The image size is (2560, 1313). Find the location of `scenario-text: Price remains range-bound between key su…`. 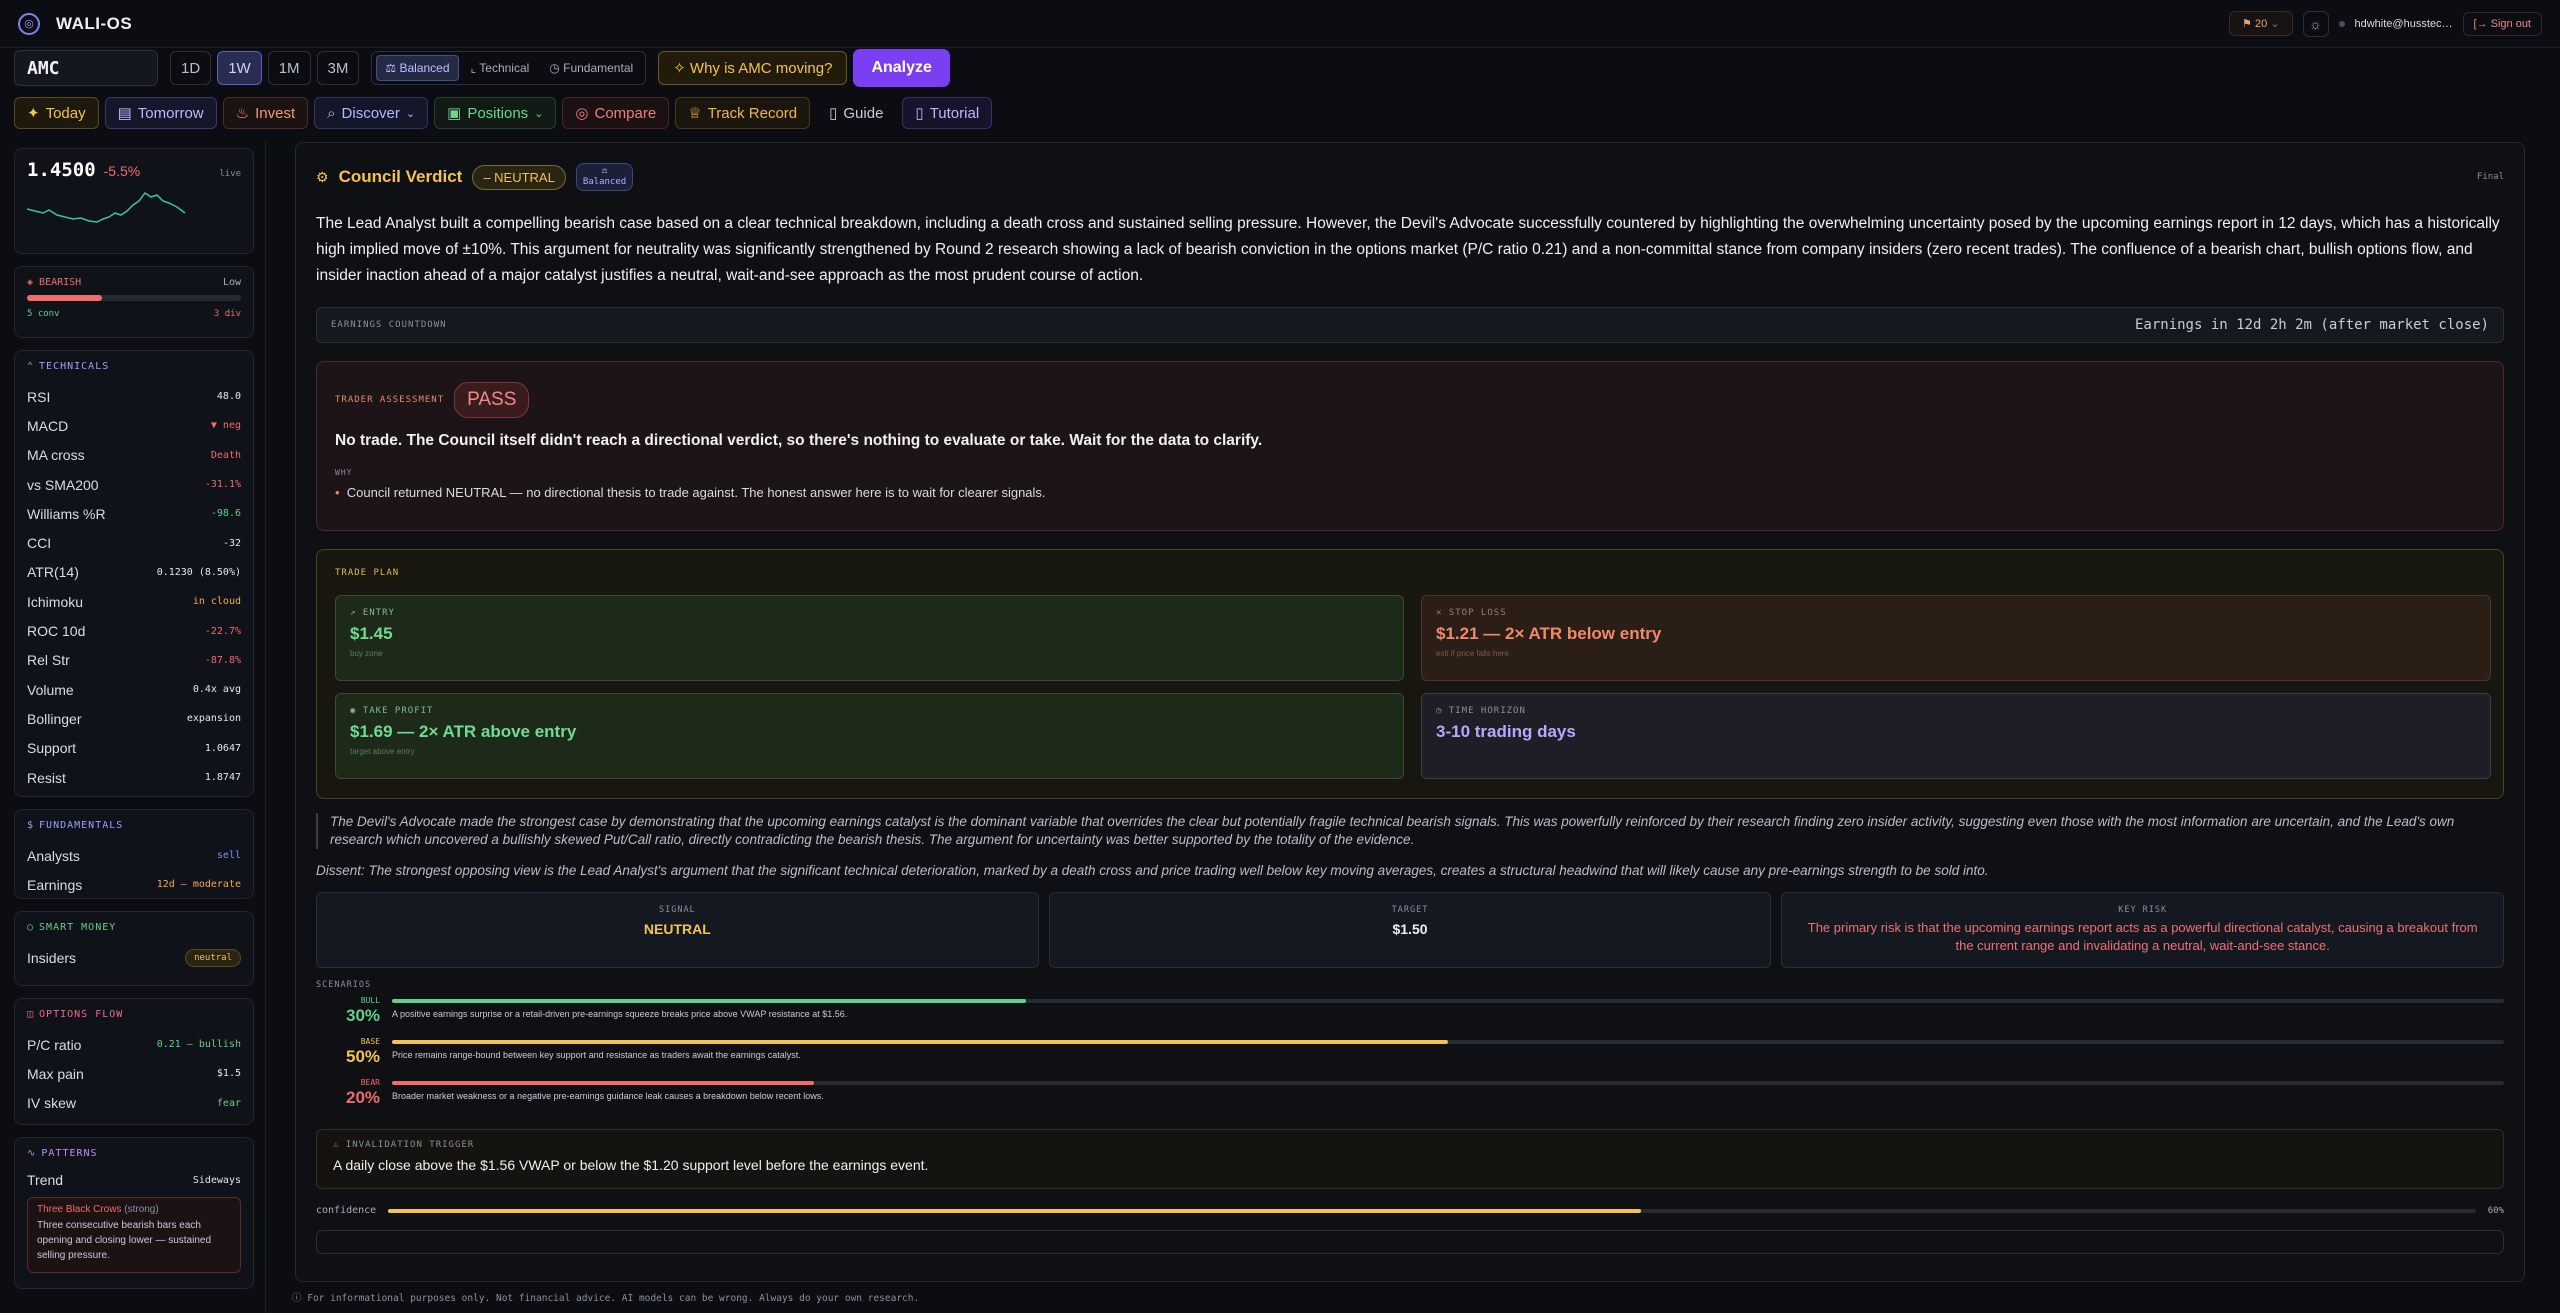

scenario-text: Price remains range-bound between key su… is located at coordinates (596, 1055).